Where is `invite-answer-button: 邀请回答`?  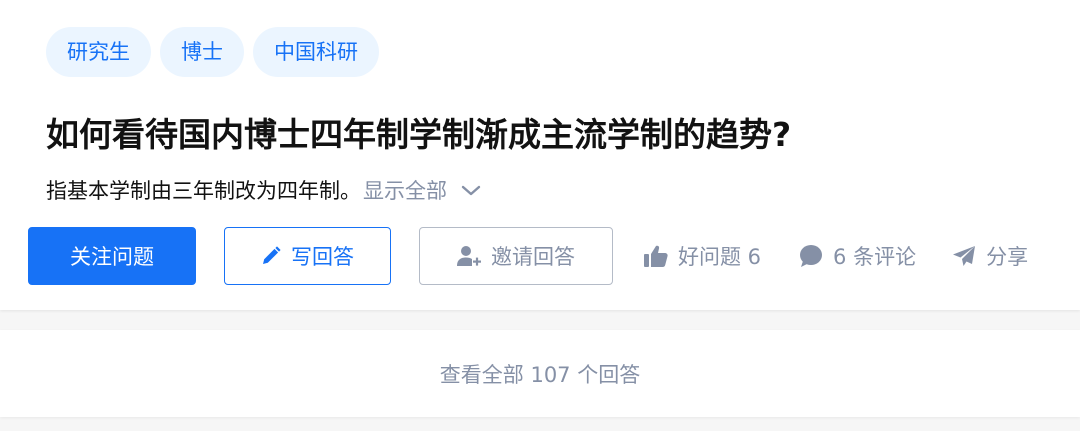
invite-answer-button: 邀请回答 is located at coordinates (516, 256).